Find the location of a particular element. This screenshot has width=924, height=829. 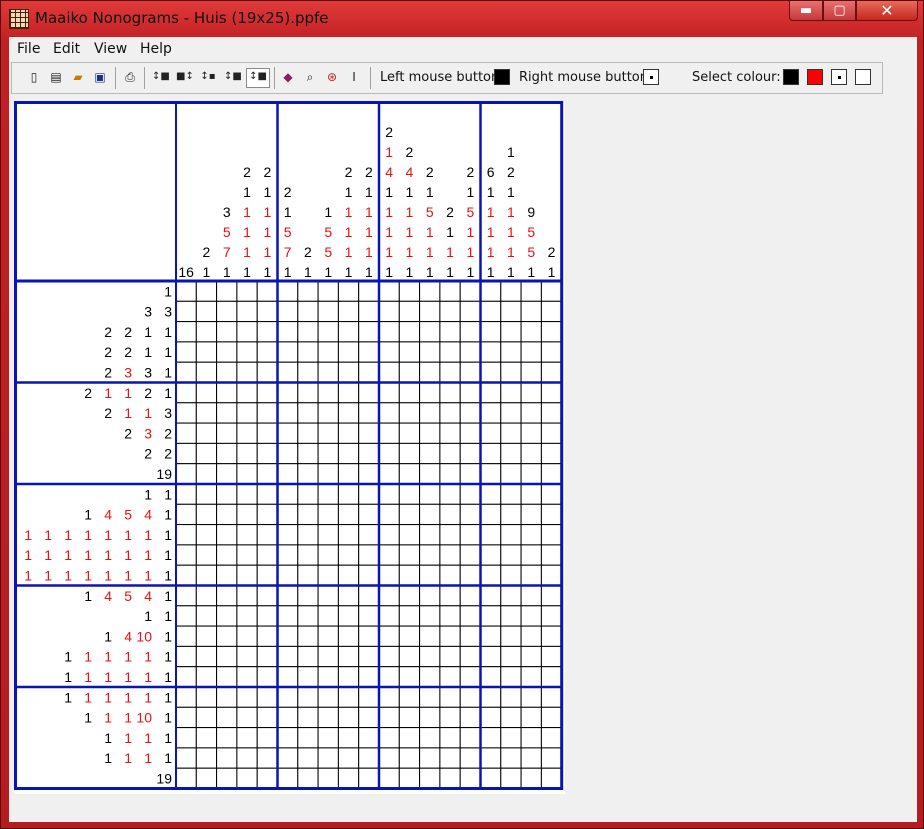

palette-dot is located at coordinates (839, 77).